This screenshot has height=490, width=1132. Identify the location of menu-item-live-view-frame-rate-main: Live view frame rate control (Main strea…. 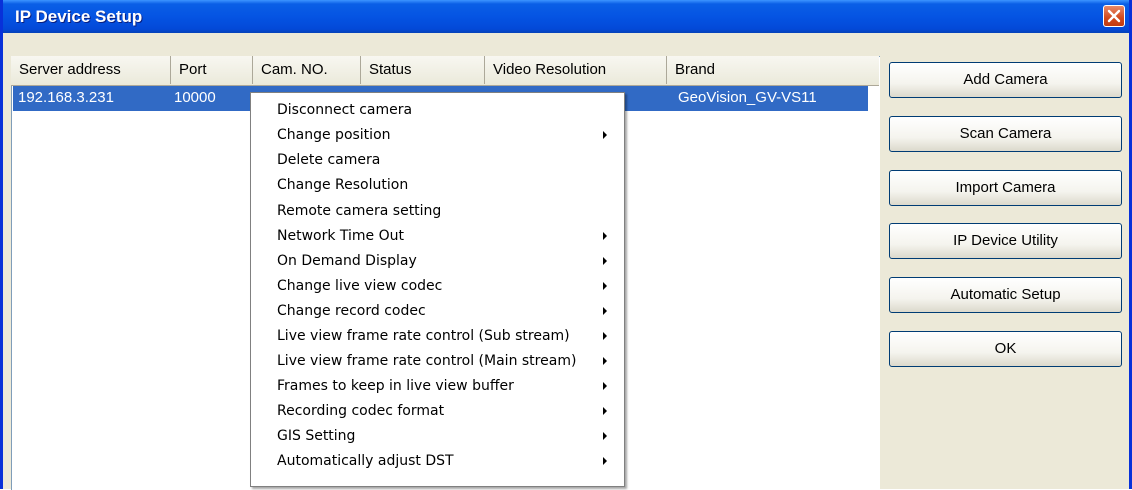
(437, 361).